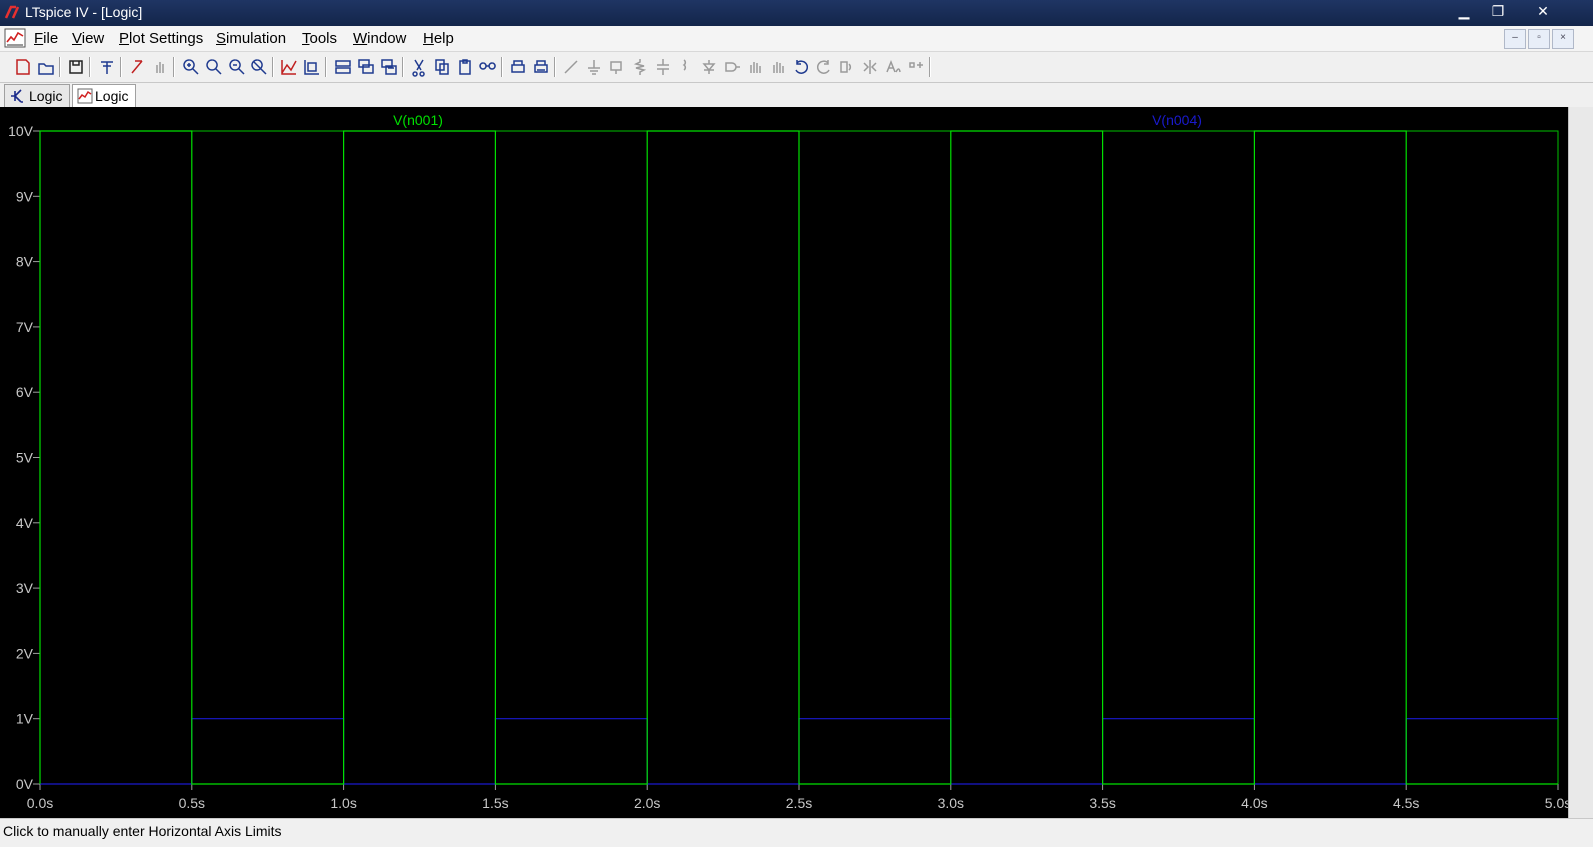 The height and width of the screenshot is (847, 1593). I want to click on menu-help: Help, so click(438, 38).